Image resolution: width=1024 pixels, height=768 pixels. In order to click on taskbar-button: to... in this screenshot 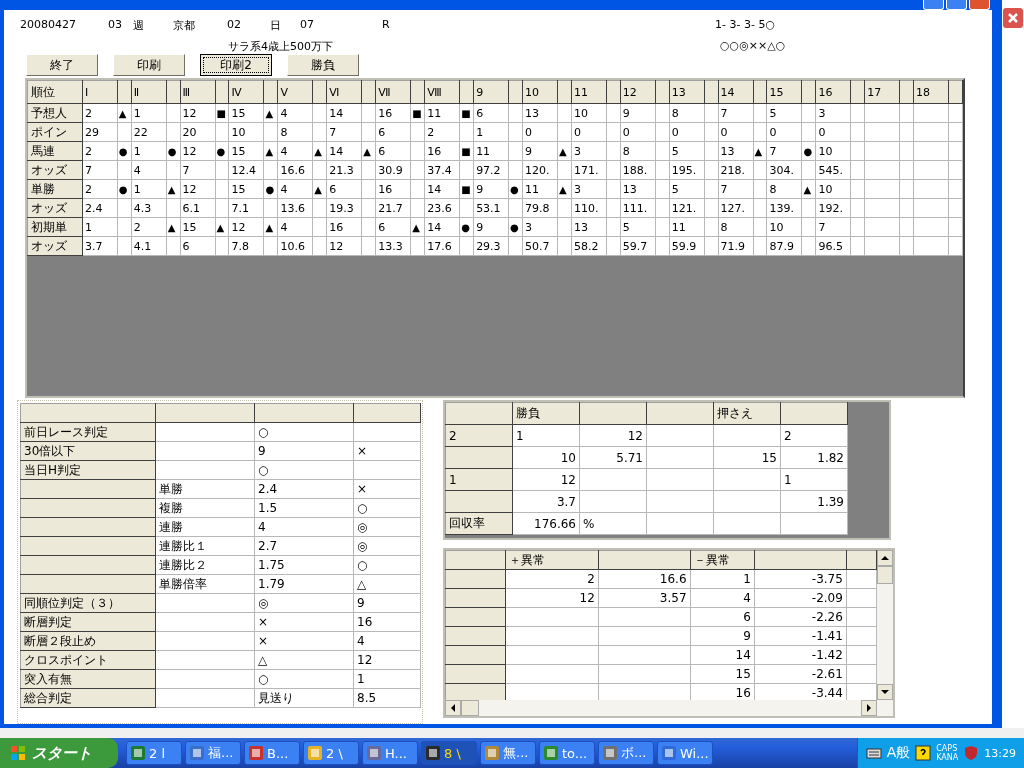, I will do `click(567, 753)`.